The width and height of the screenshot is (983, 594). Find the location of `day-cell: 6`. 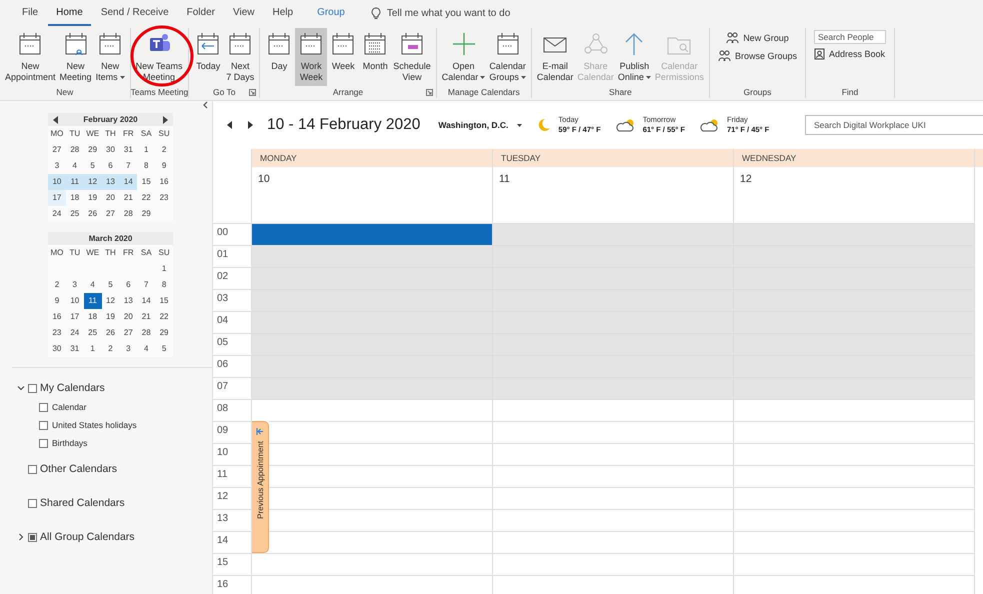

day-cell: 6 is located at coordinates (111, 166).